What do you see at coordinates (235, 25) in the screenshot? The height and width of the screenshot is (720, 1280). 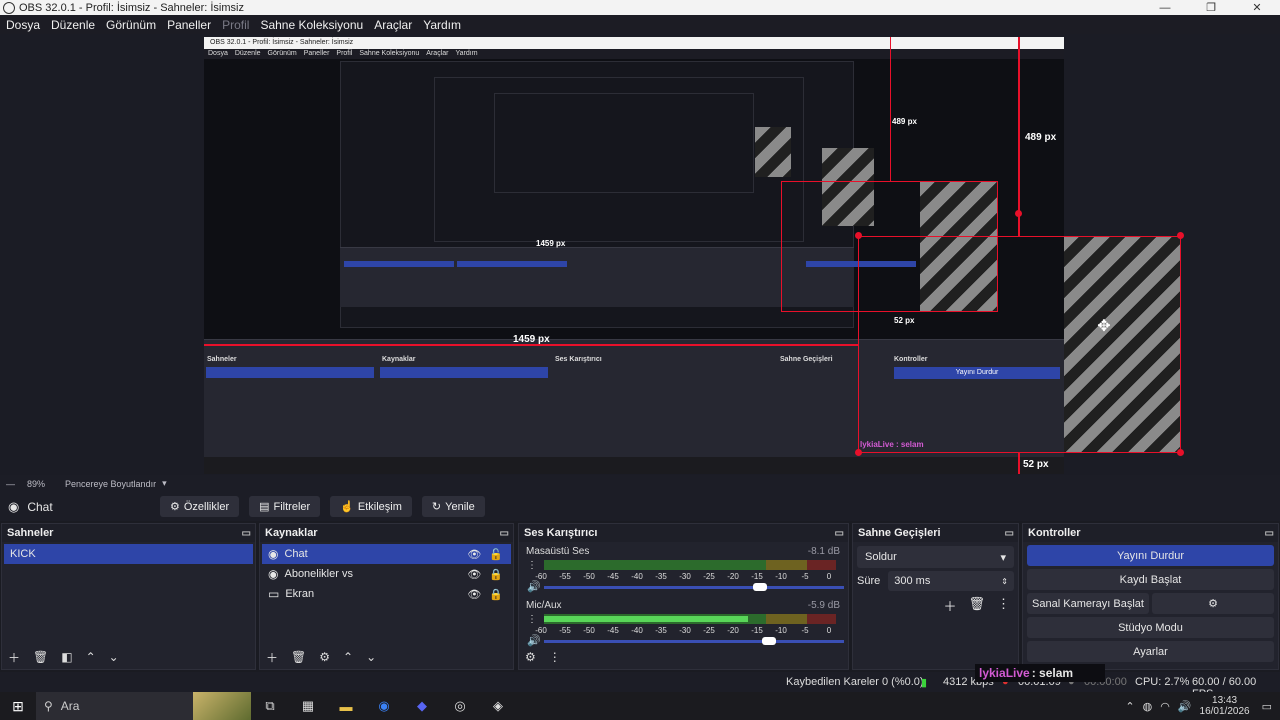 I see `menu-profile: Profil` at bounding box center [235, 25].